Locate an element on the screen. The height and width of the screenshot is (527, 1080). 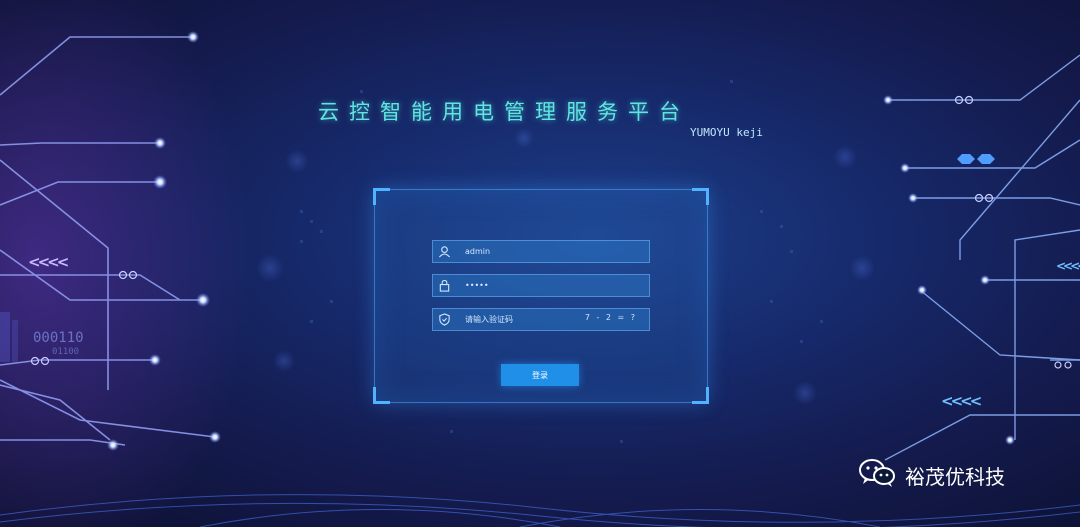
page-subtitle: YUMOYU keji is located at coordinates (726, 132).